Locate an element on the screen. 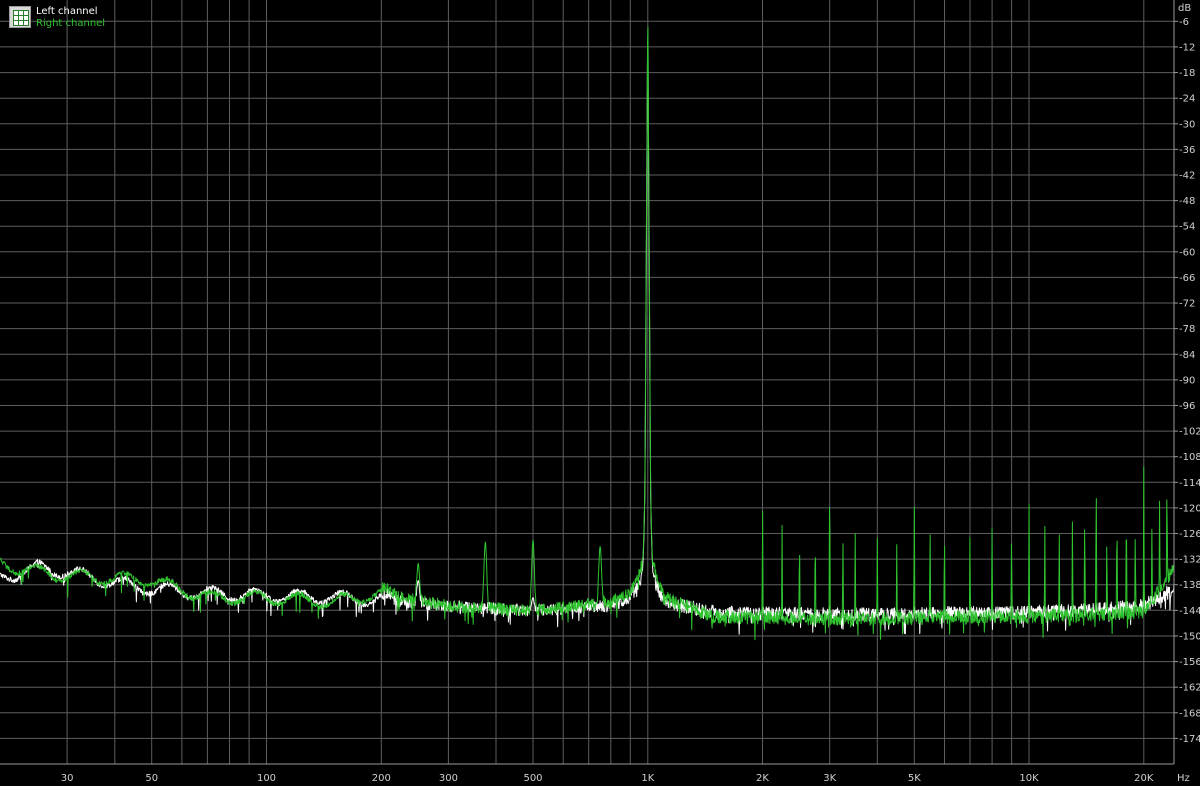 The width and height of the screenshot is (1200, 786). legend: Left channel Right channel is located at coordinates (57, 18).